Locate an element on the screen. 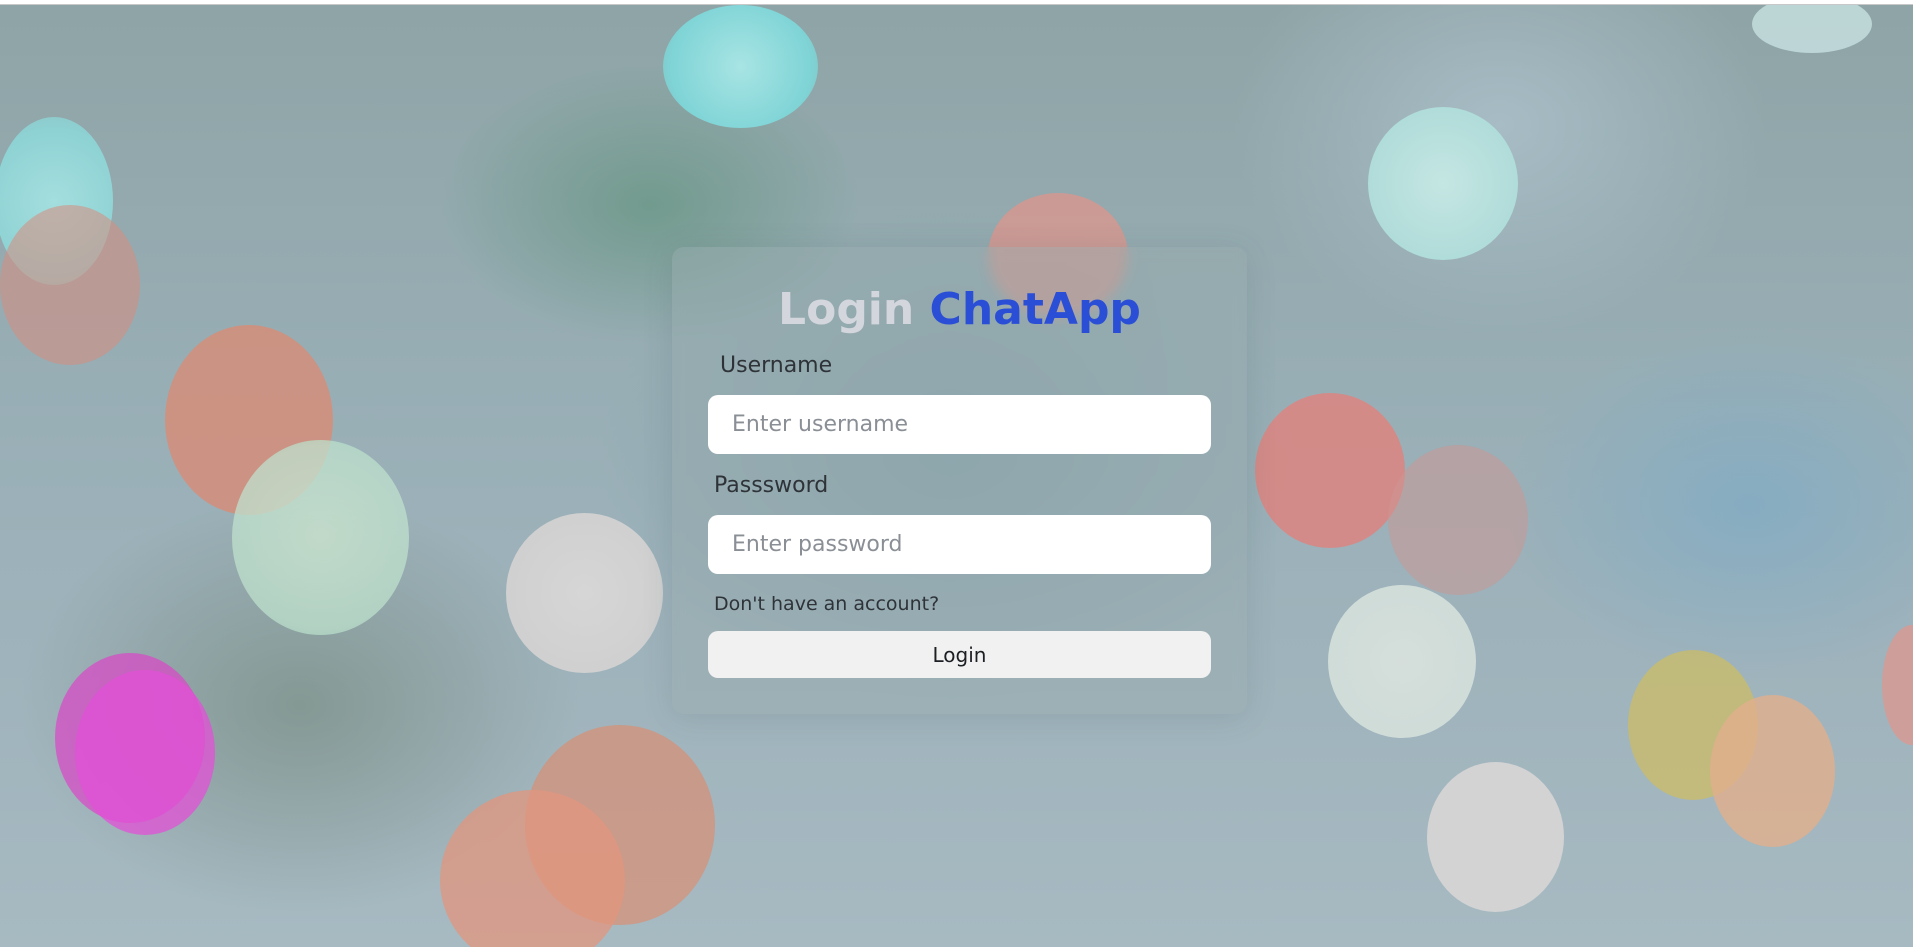 The height and width of the screenshot is (947, 1913). password-input is located at coordinates (959, 544).